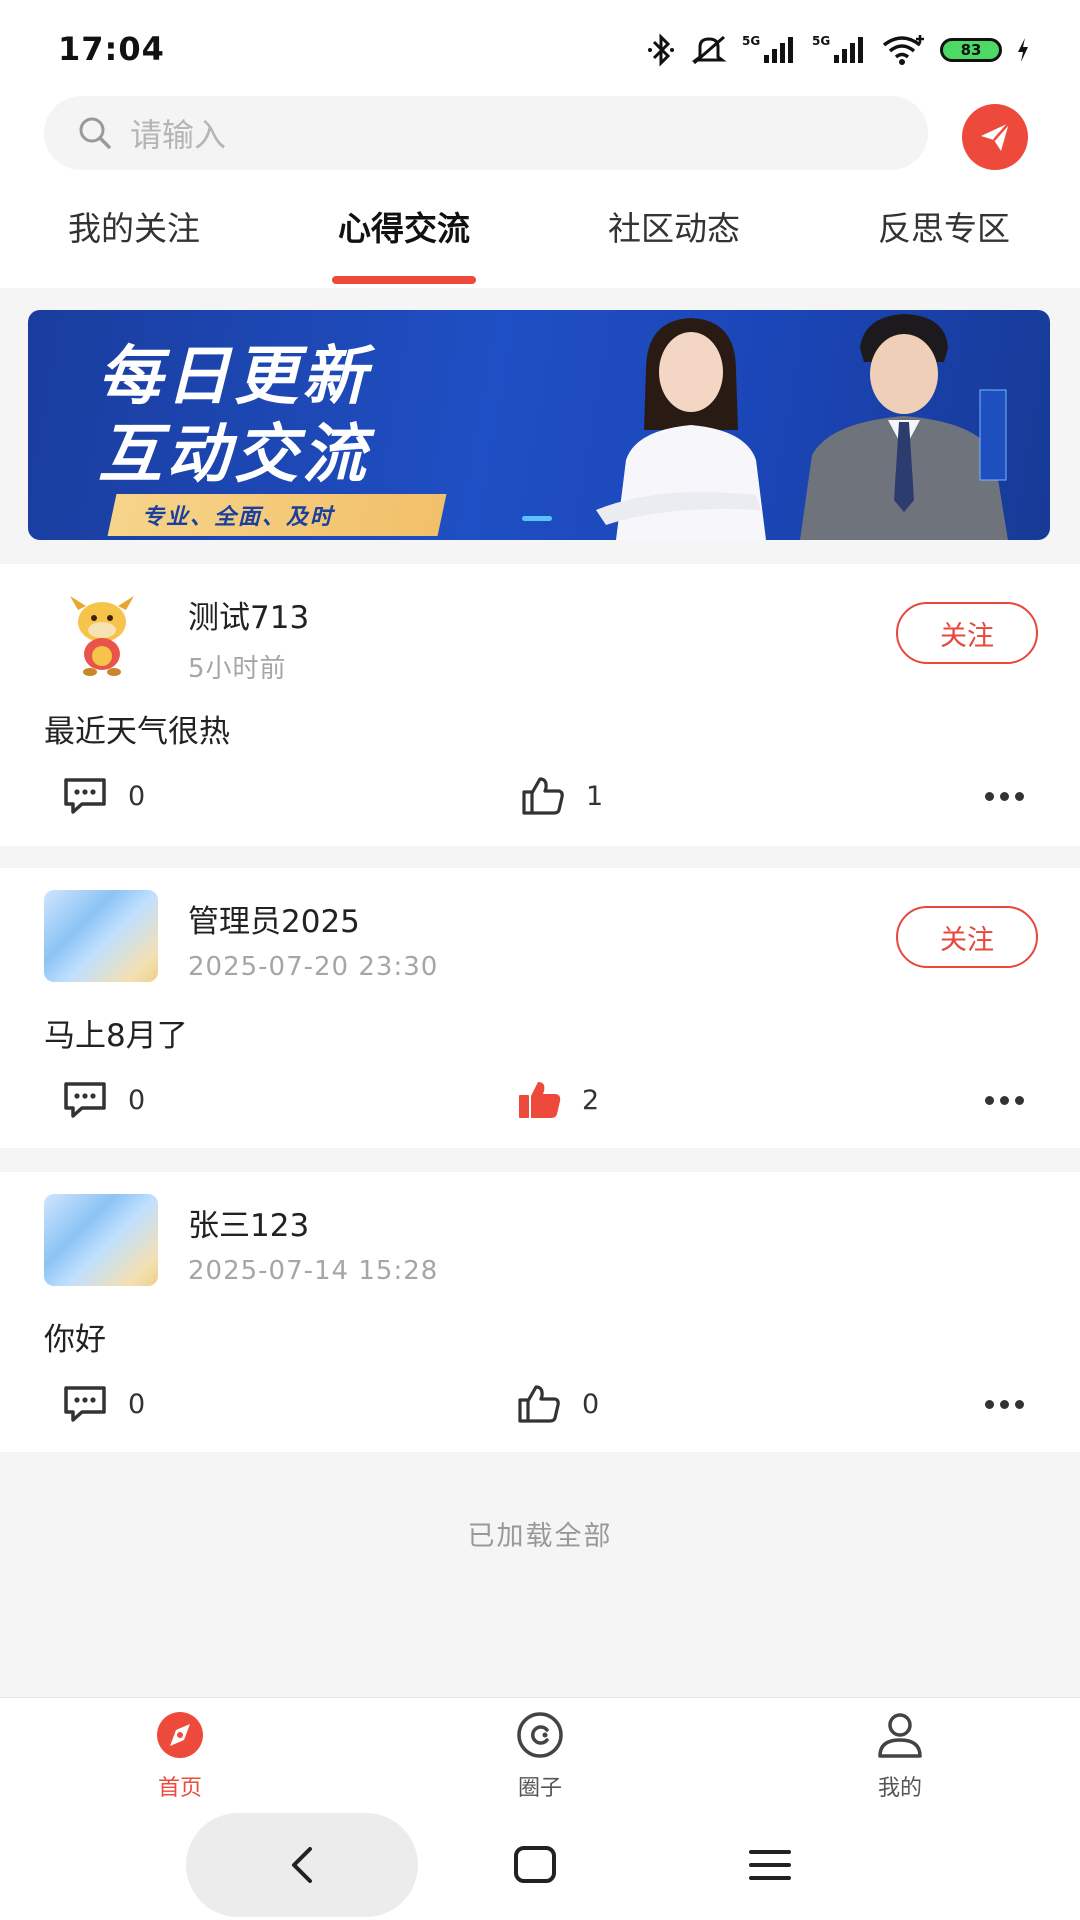 Image resolution: width=1080 pixels, height=1920 pixels. Describe the element at coordinates (313, 967) in the screenshot. I see `post-time: 2025-07-20 23:30` at that location.